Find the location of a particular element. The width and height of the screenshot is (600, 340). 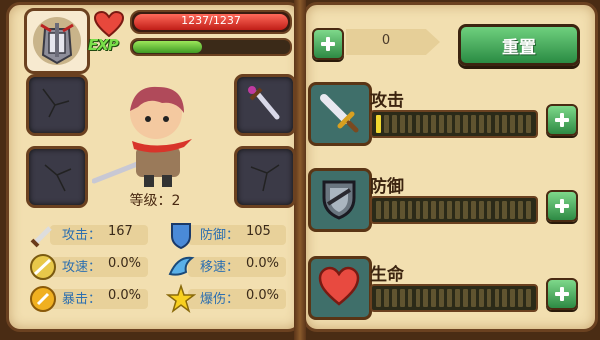

heart-icon is located at coordinates (109, 24).